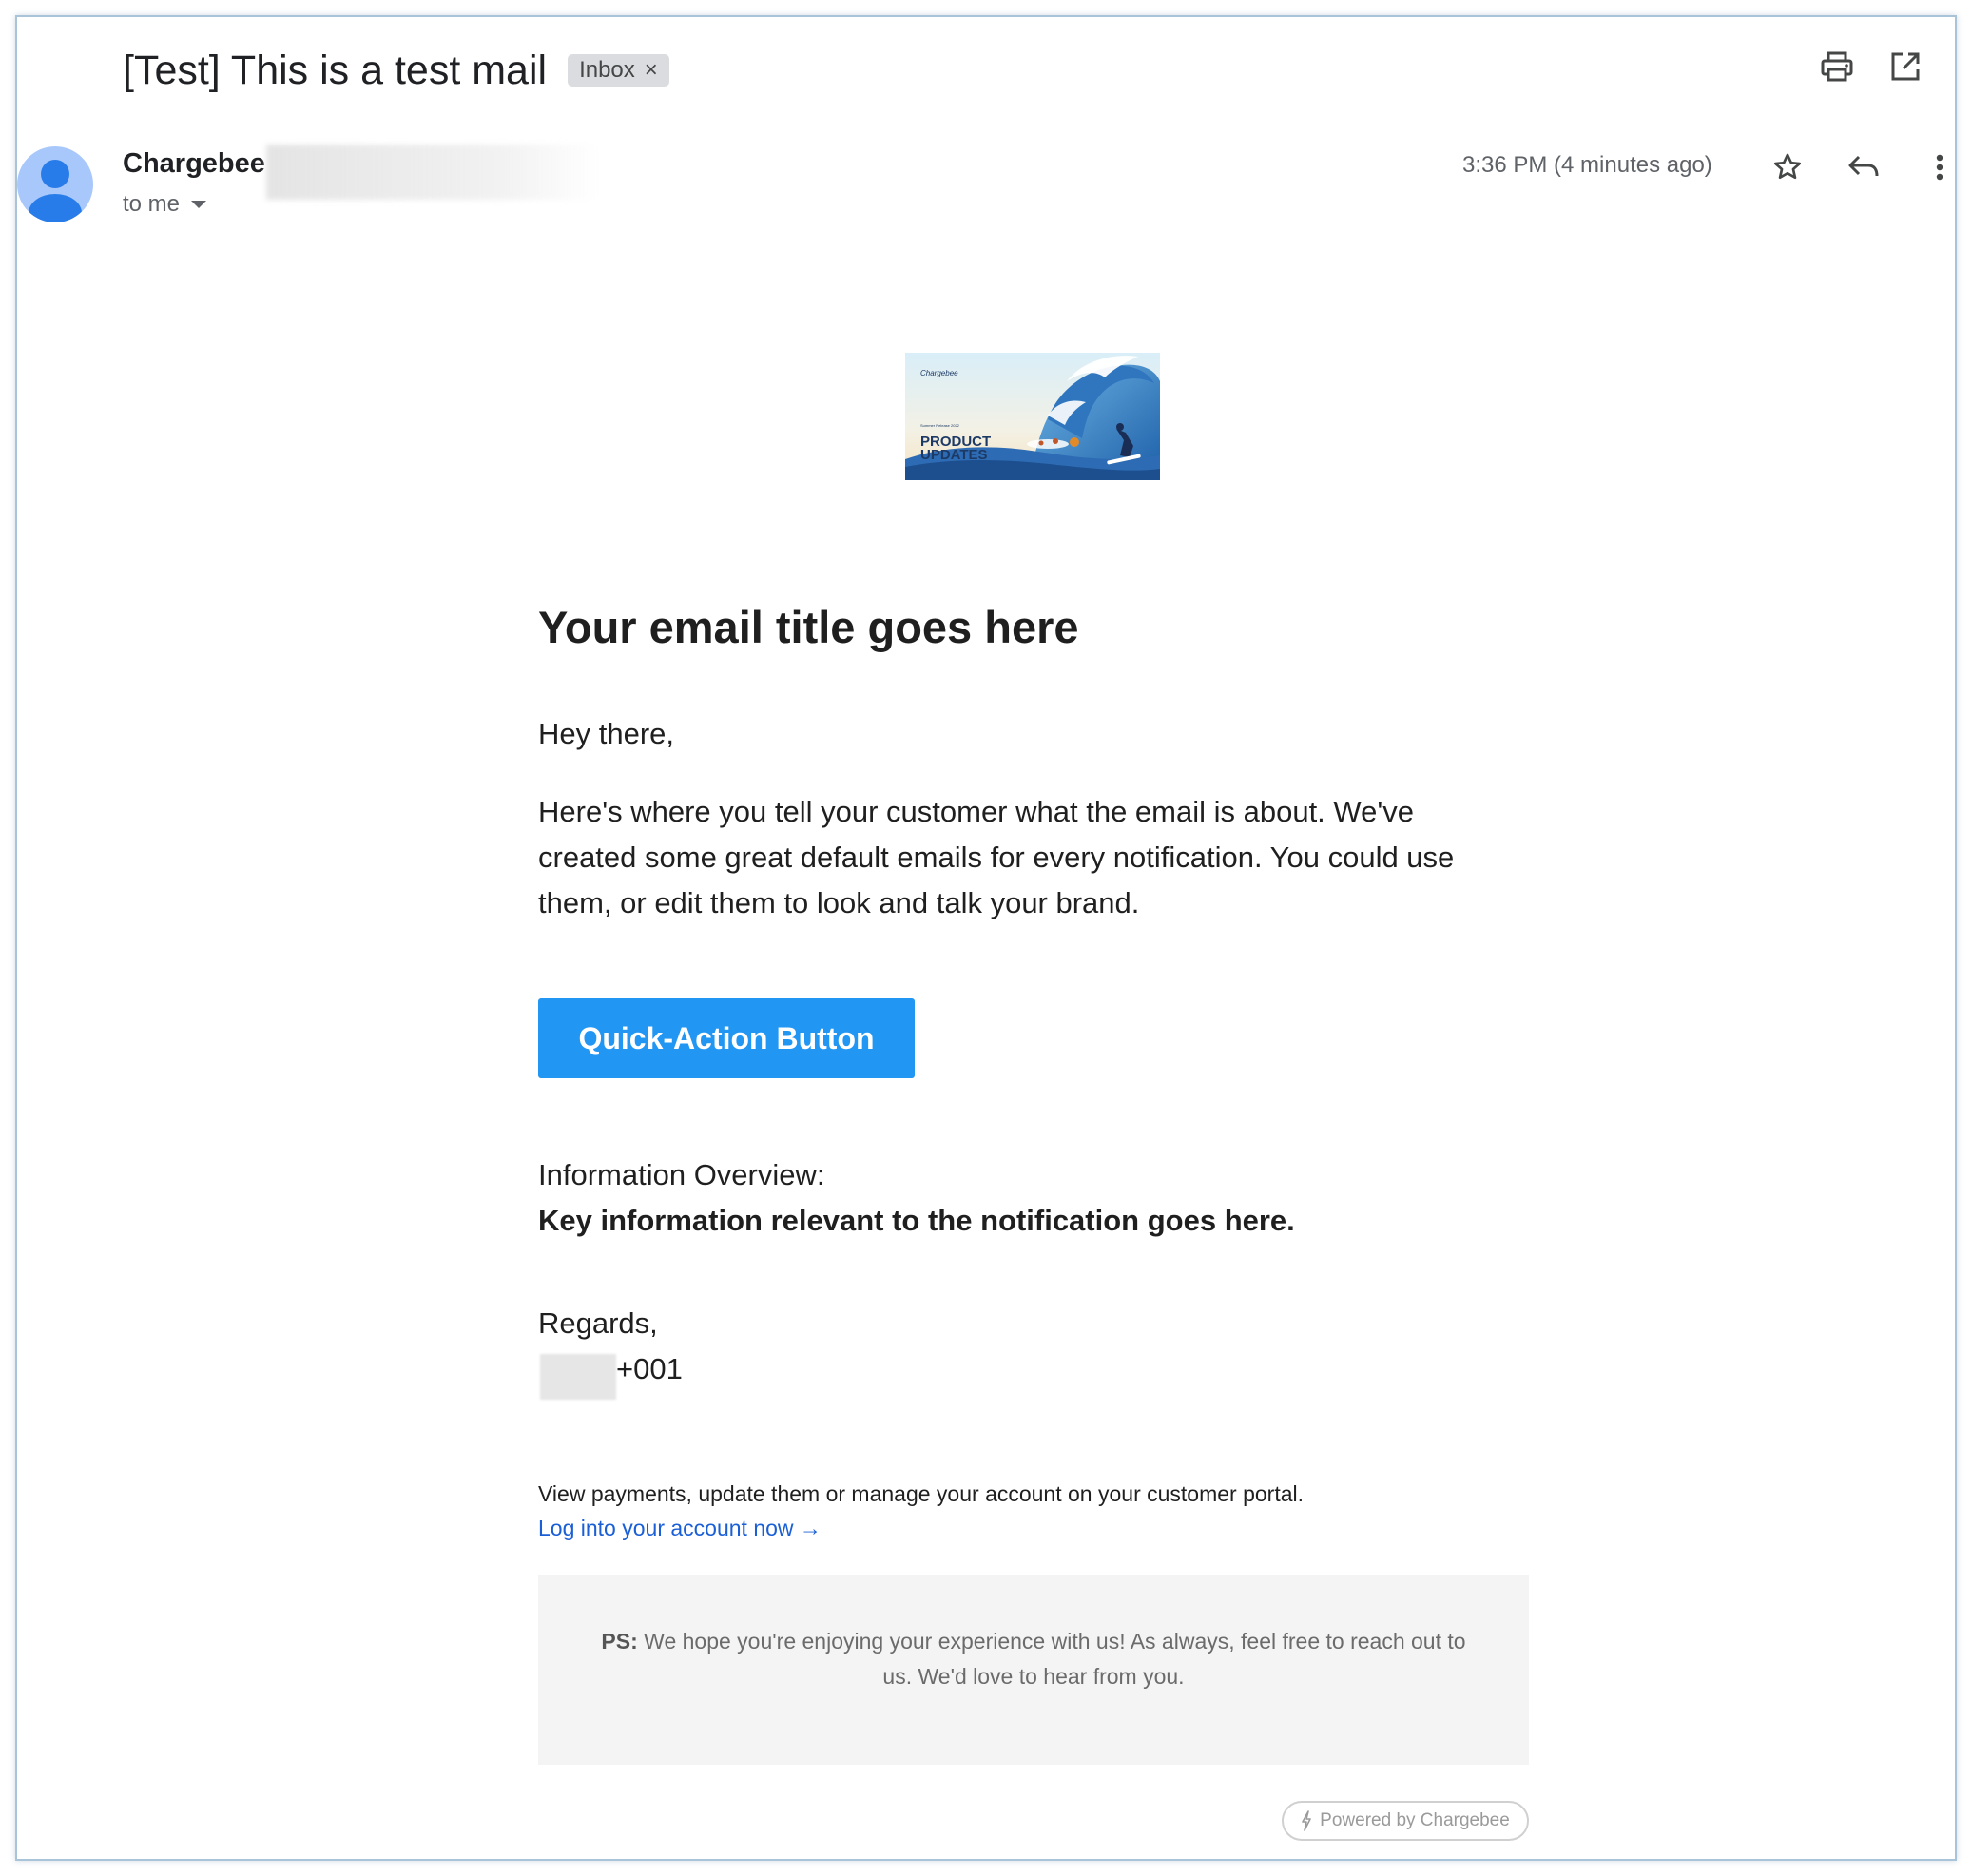 Image resolution: width=1972 pixels, height=1876 pixels. What do you see at coordinates (194, 164) in the screenshot?
I see `sender-name: Chargebee` at bounding box center [194, 164].